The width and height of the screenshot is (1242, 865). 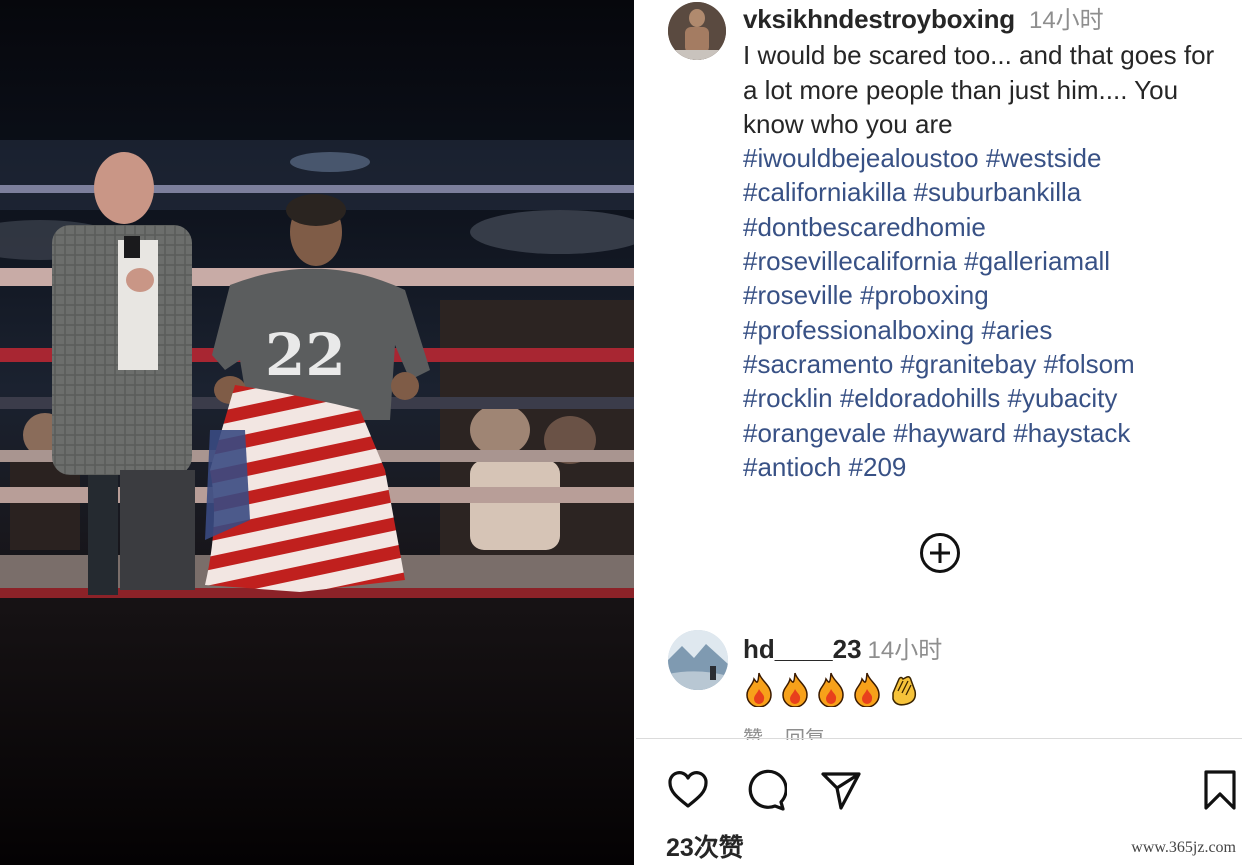 What do you see at coordinates (1089, 364) in the screenshot?
I see `hashtag-link: #folsom` at bounding box center [1089, 364].